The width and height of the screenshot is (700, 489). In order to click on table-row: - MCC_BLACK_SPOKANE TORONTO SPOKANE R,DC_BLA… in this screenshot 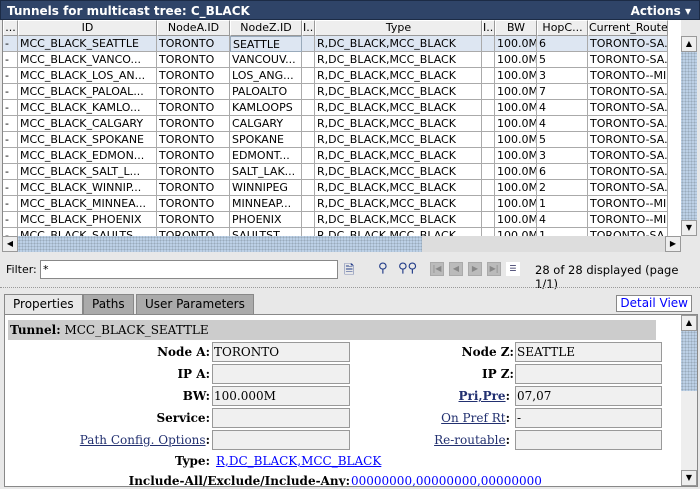, I will do `click(342, 140)`.